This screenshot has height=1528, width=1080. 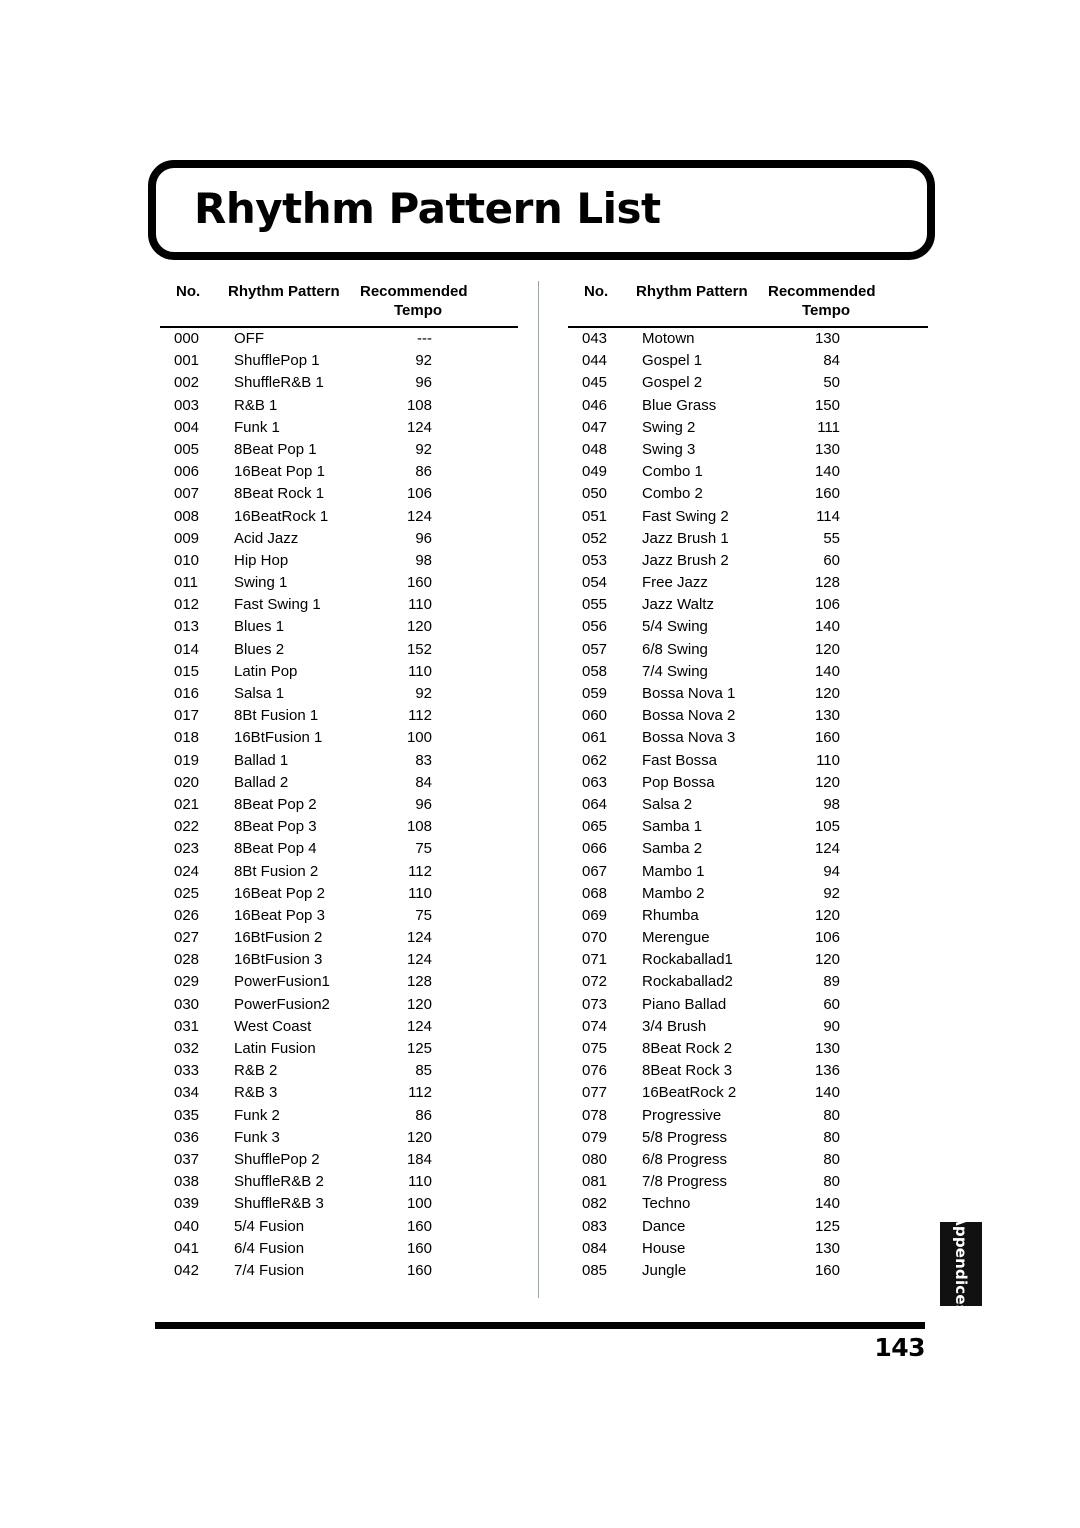 I want to click on cell-pattern-name: ShuffleR&B 2, so click(x=279, y=1182).